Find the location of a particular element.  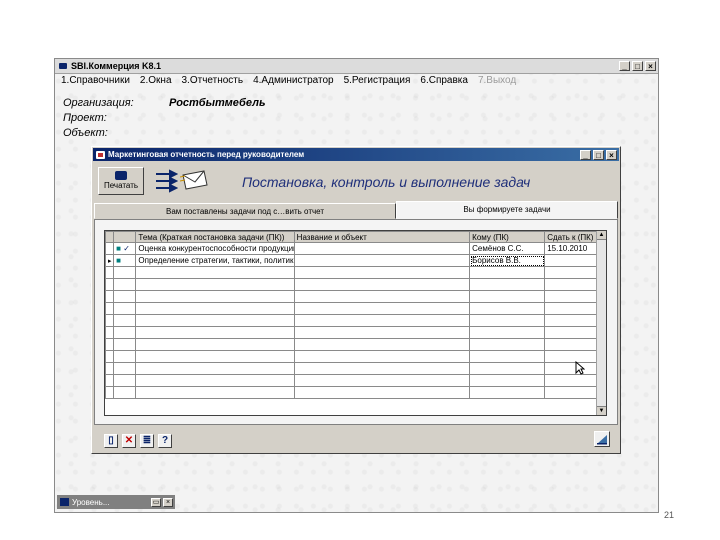

row-flags: ■ ✓ is located at coordinates (125, 248).